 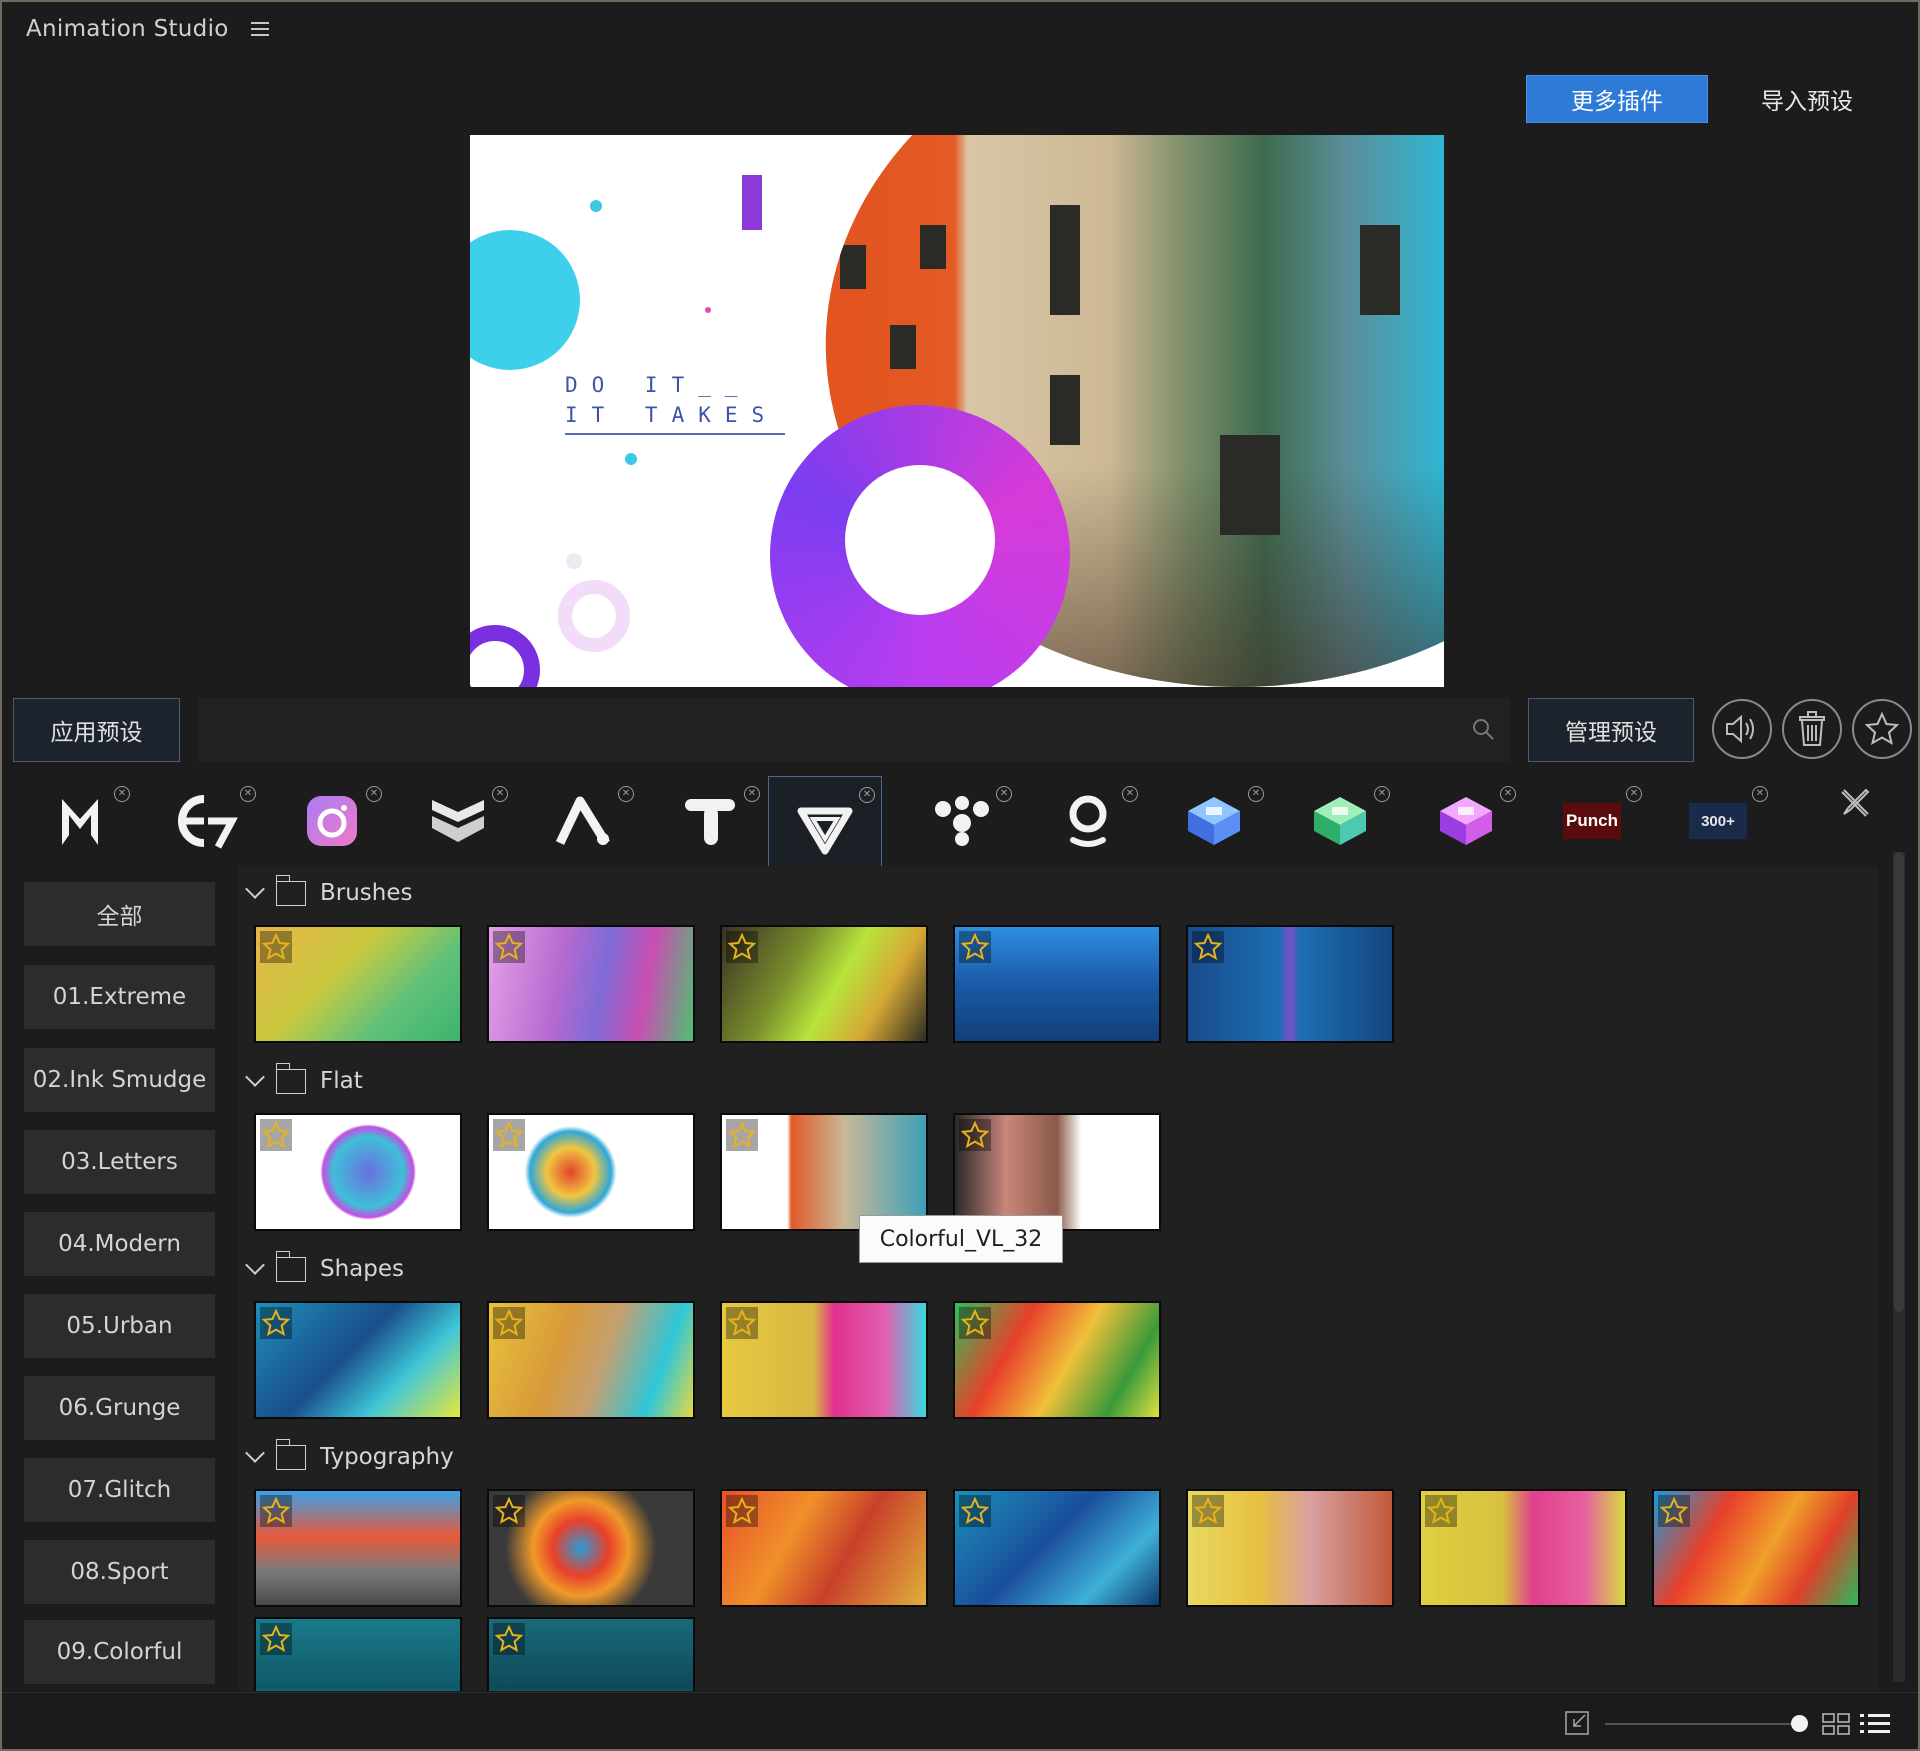 What do you see at coordinates (1592, 821) in the screenshot?
I see `plugin-tab-punch: Punch ✕` at bounding box center [1592, 821].